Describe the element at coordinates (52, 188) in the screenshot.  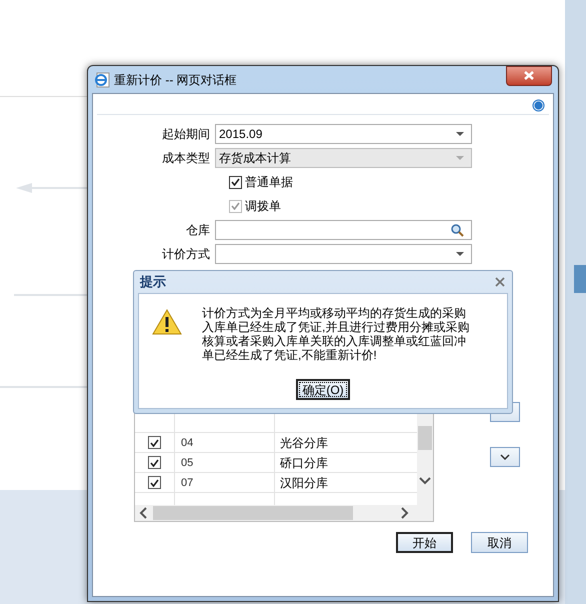
I see `arrow-icon` at that location.